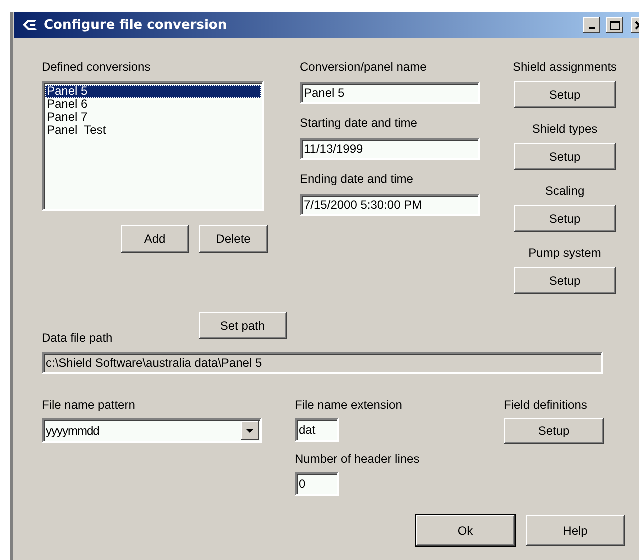 This screenshot has height=560, width=639. I want to click on field-label: Ending date and time, so click(357, 179).